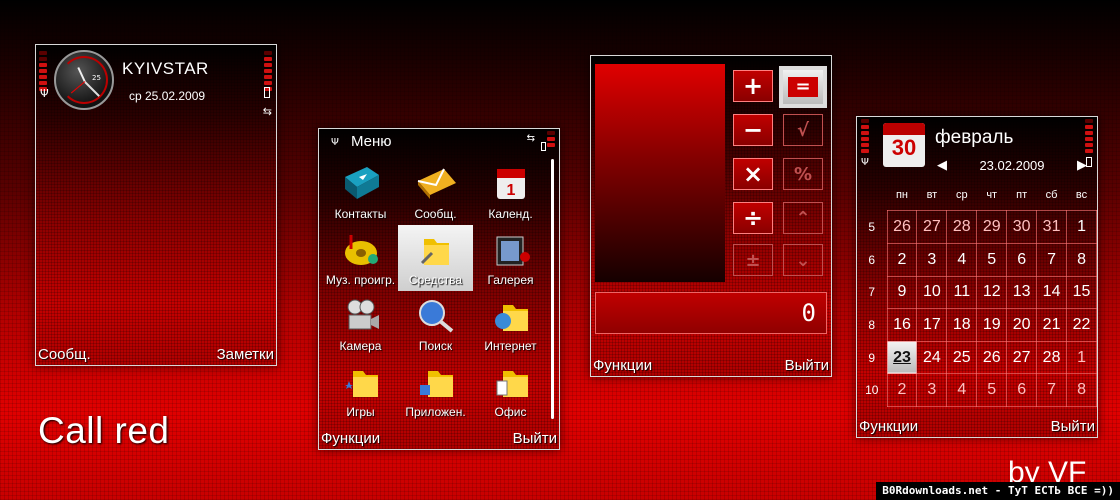 The height and width of the screenshot is (500, 1120). What do you see at coordinates (436, 315) in the screenshot?
I see `search-icon` at bounding box center [436, 315].